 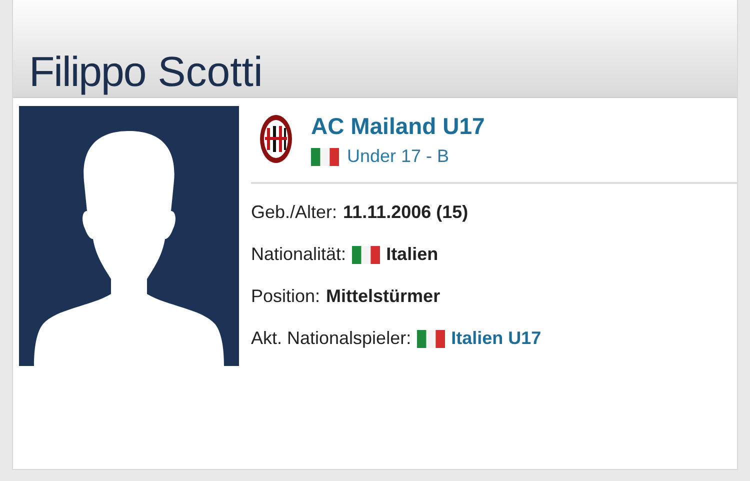 I want to click on player-last-name: Scotti, so click(x=210, y=71).